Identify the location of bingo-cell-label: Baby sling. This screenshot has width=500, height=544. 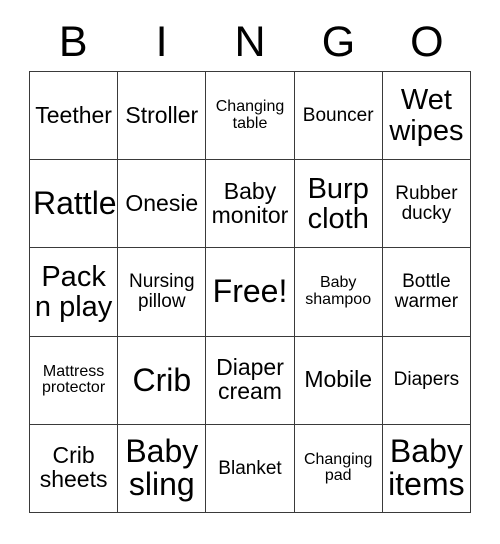
(162, 468).